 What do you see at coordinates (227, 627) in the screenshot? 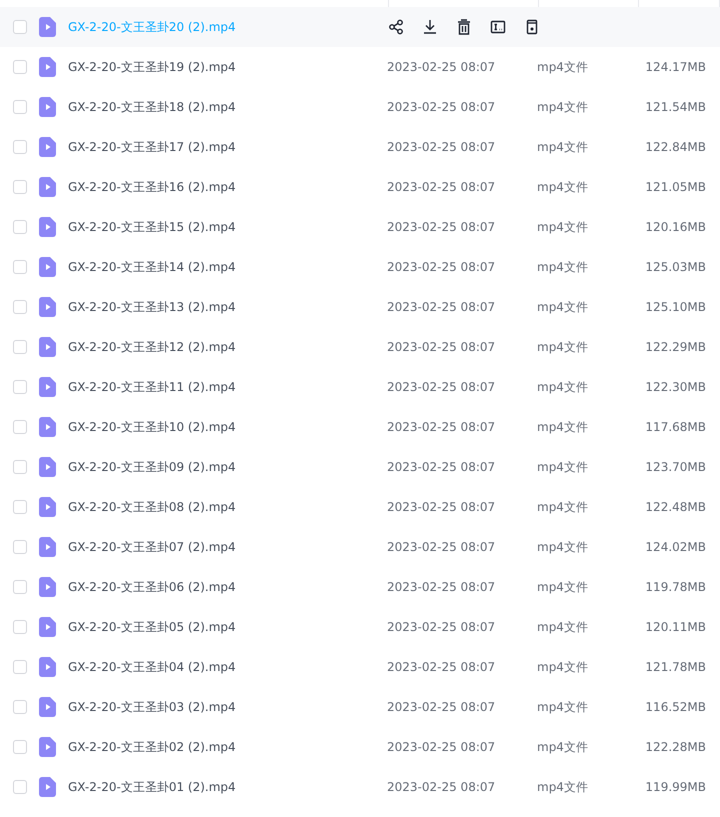
I see `file-name: GX-2-20-文王圣卦05 (2).mp4` at bounding box center [227, 627].